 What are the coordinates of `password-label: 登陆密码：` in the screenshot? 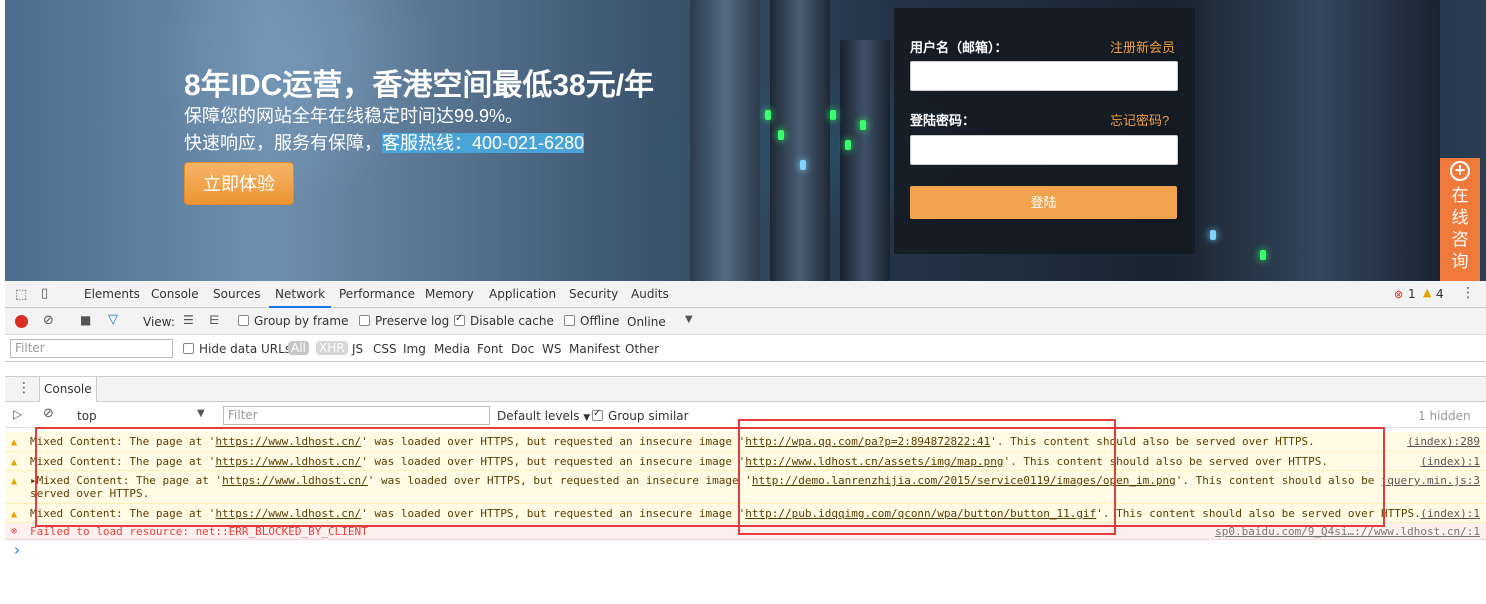 It's located at (943, 120).